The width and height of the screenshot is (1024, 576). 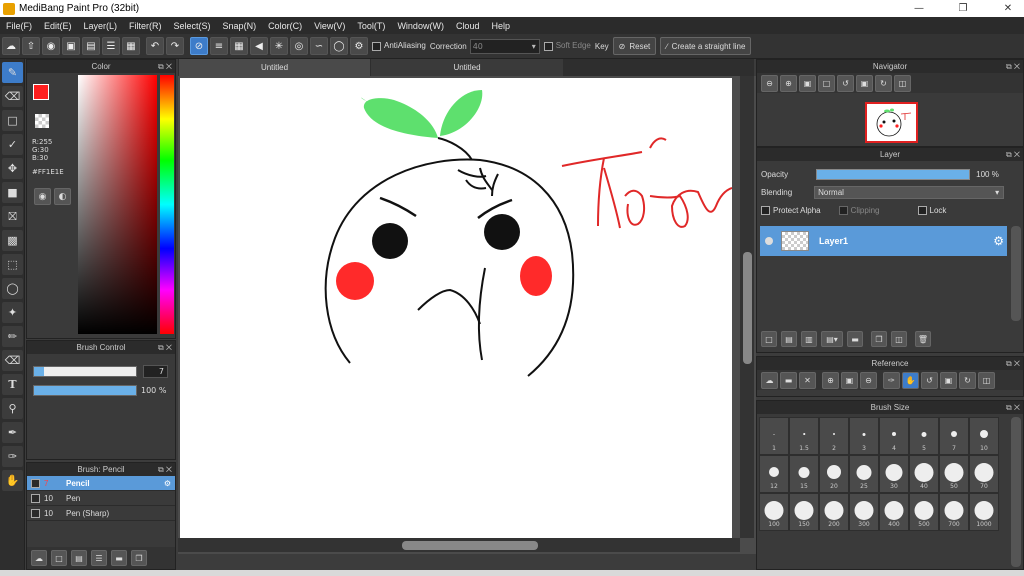 I want to click on menu-help: Help, so click(x=500, y=26).